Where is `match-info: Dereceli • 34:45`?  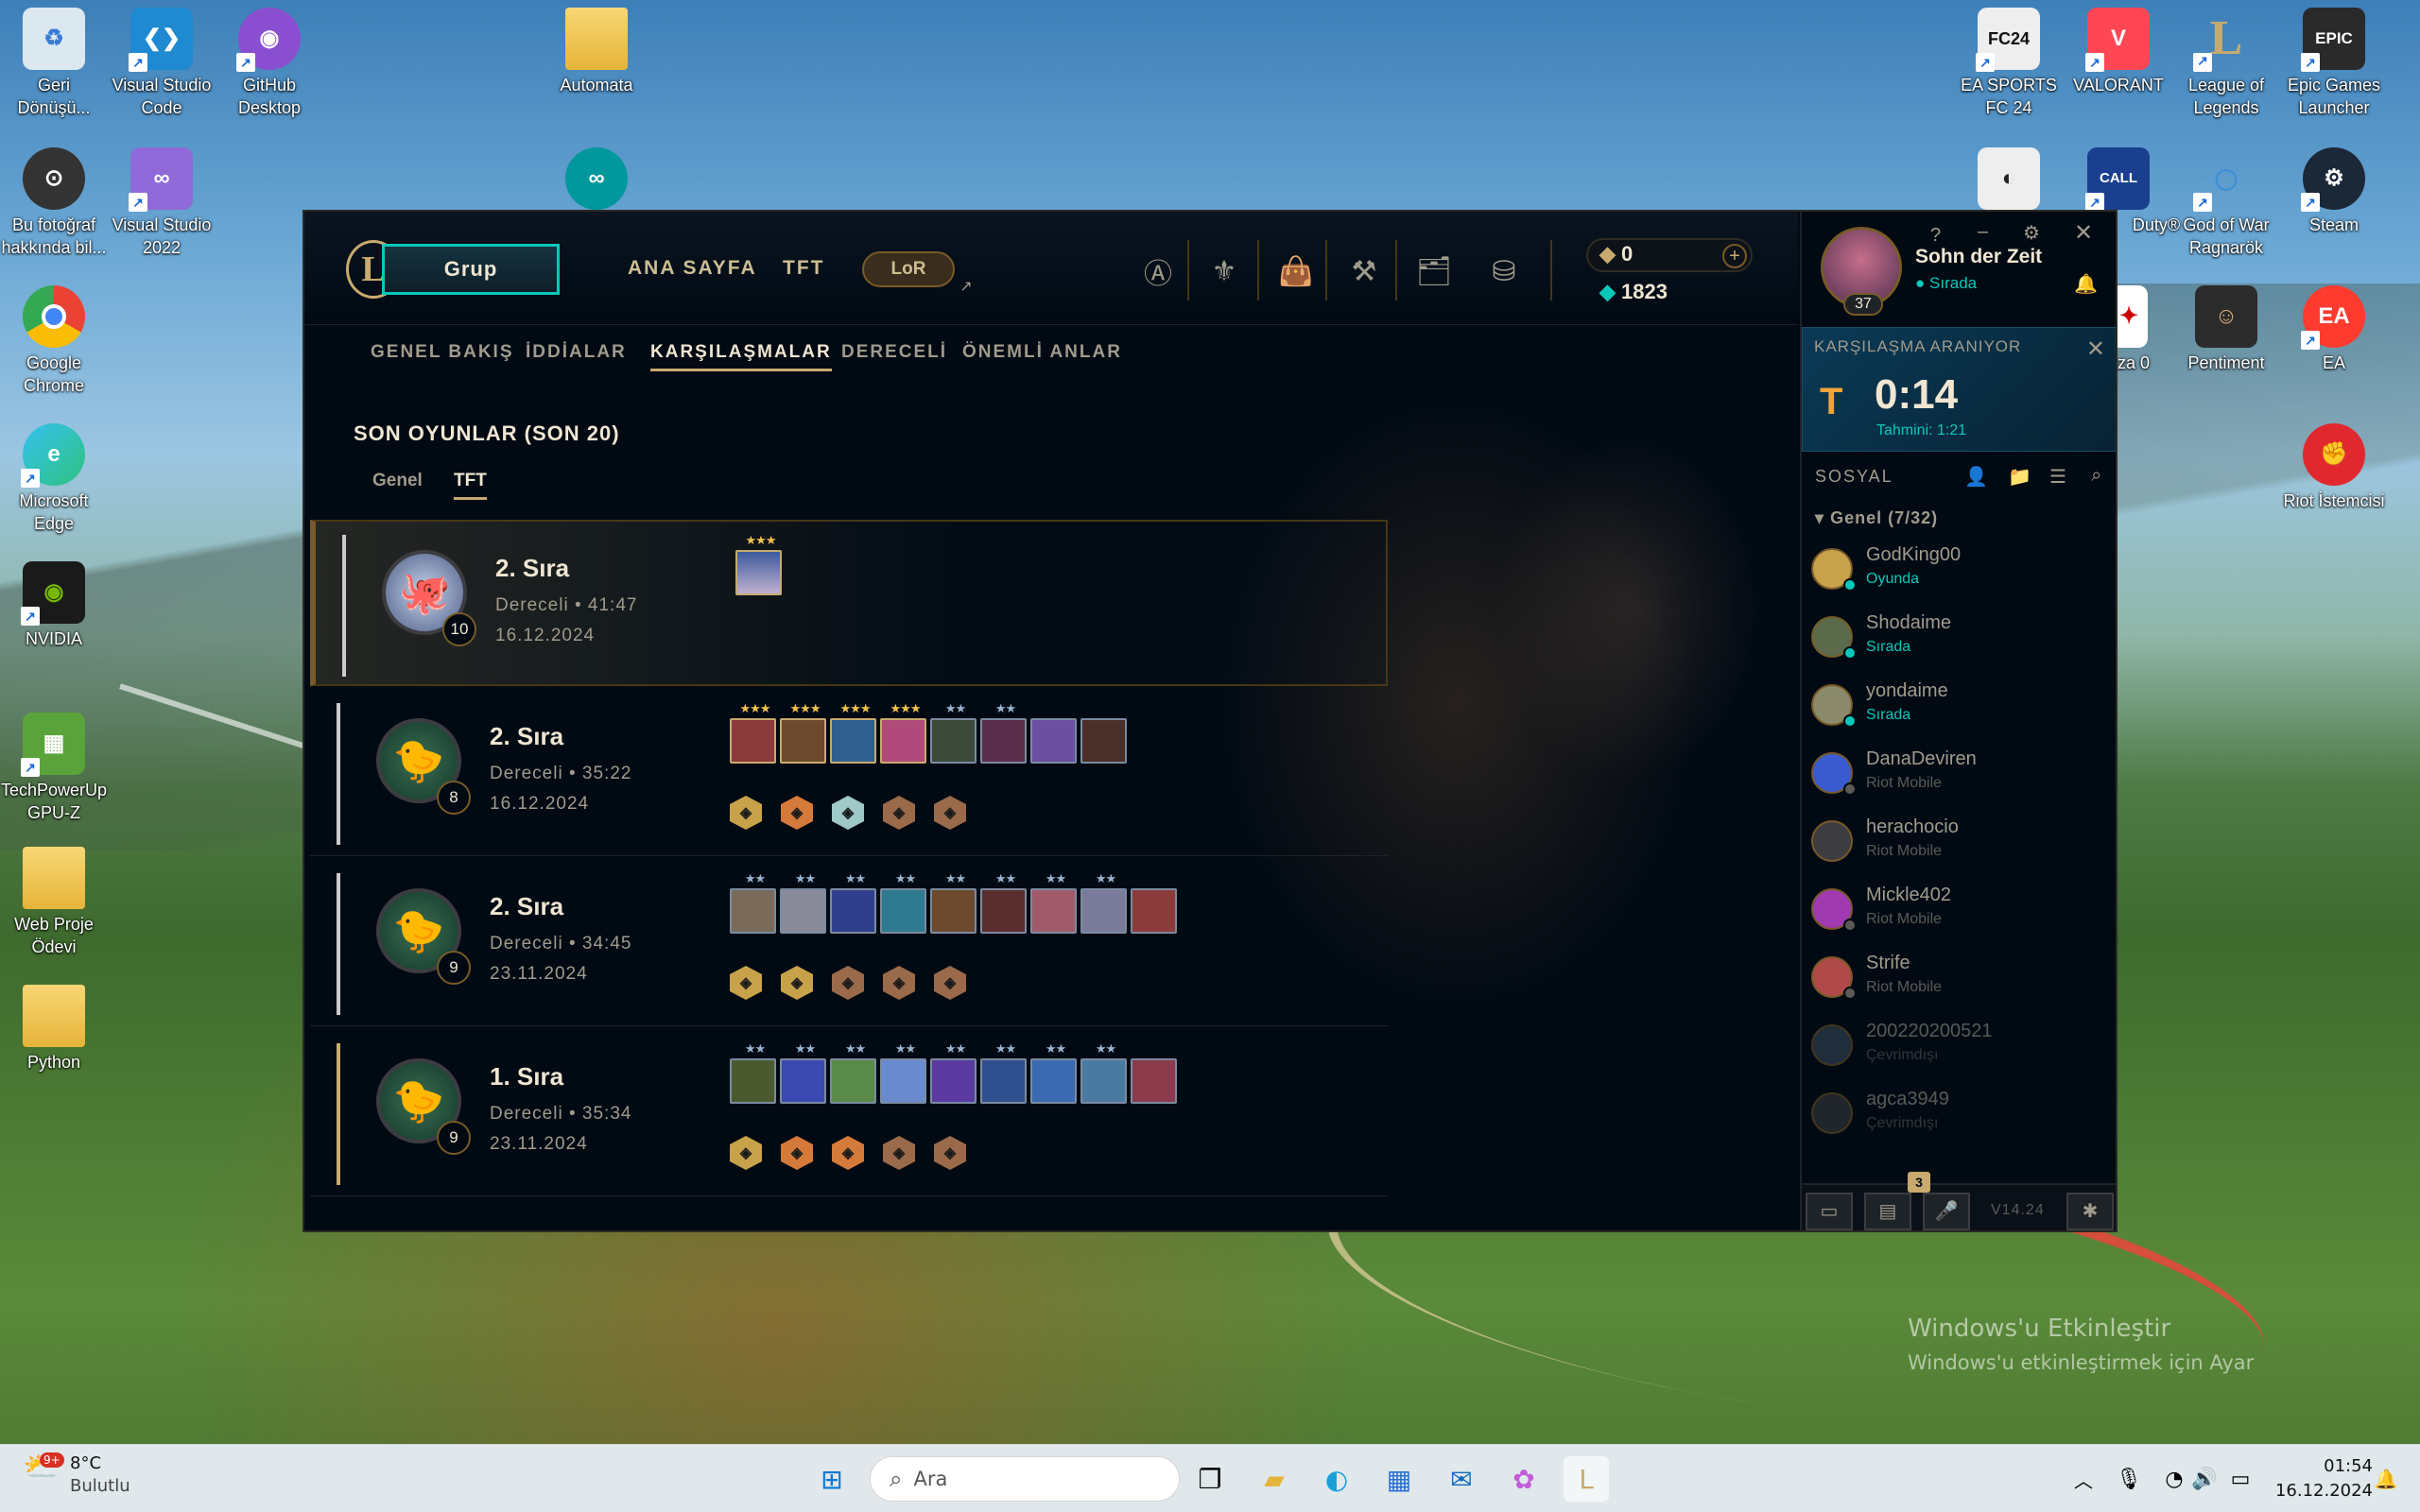
match-info: Dereceli • 34:45 is located at coordinates (561, 944).